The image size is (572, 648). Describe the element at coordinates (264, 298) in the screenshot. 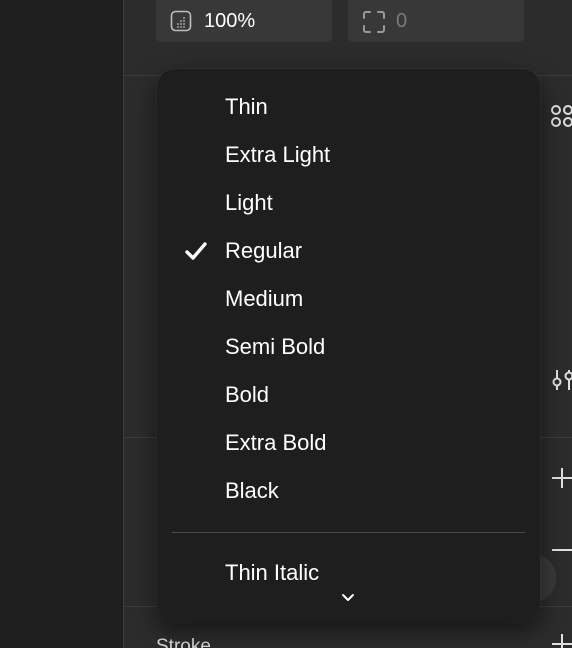

I see `menu-item-label: Medium` at that location.